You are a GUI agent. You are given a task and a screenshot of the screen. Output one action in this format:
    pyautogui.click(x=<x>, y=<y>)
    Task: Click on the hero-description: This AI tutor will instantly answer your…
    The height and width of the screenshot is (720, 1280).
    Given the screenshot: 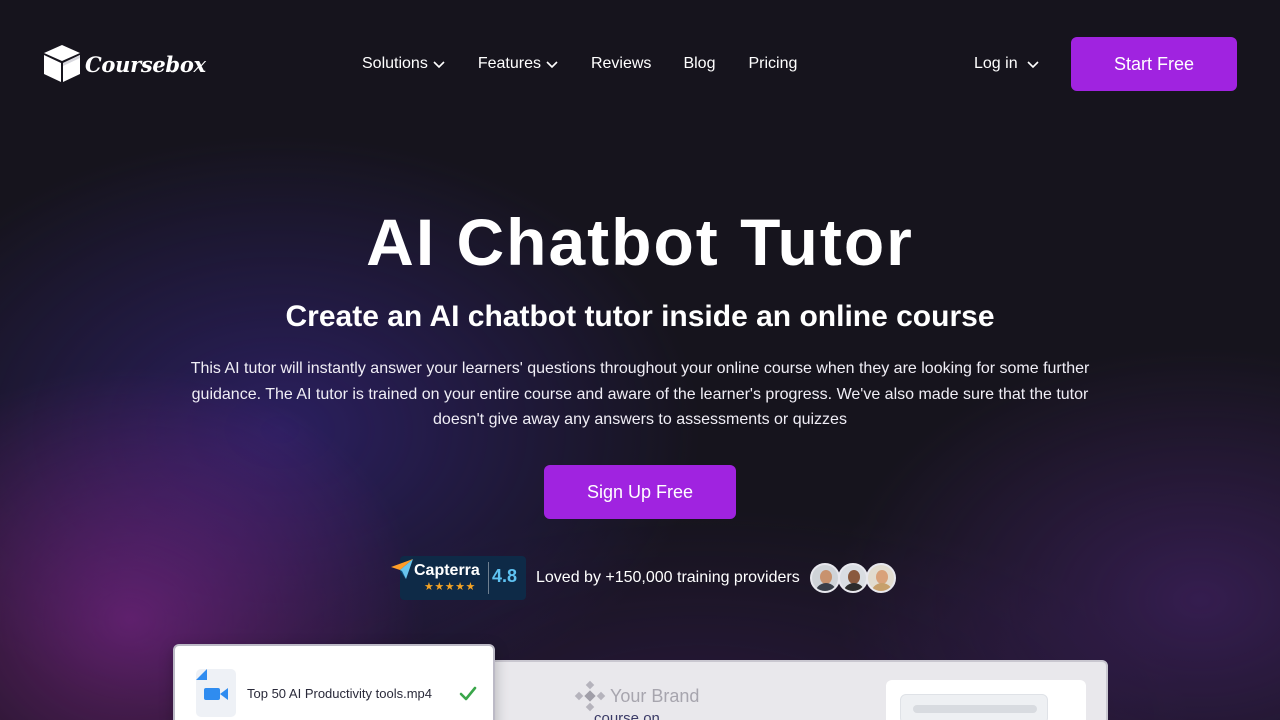 What is the action you would take?
    pyautogui.click(x=640, y=394)
    